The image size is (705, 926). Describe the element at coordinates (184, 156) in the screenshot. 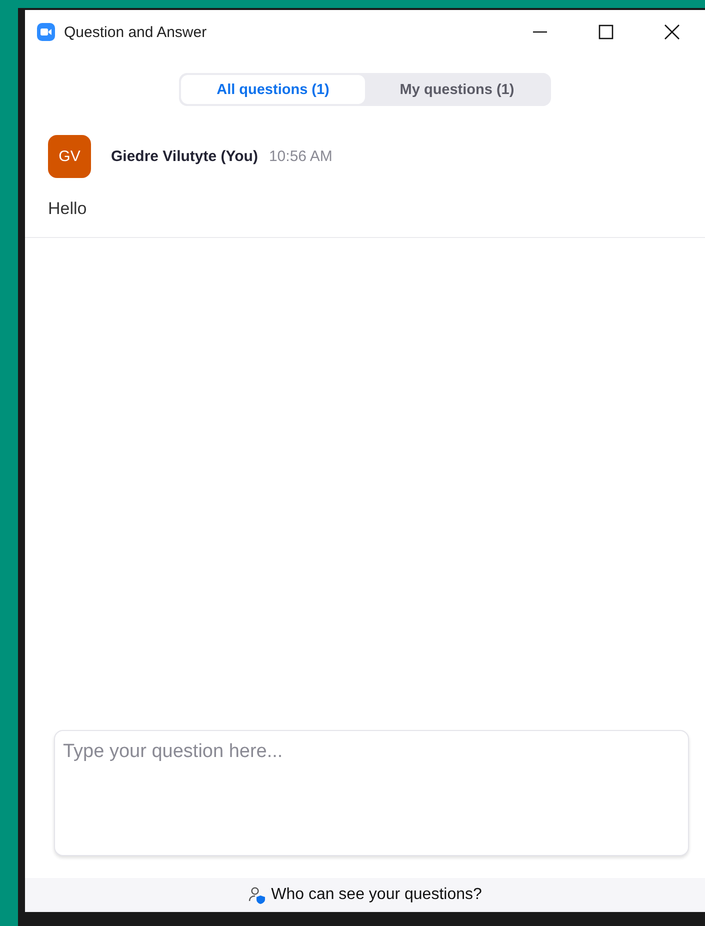

I see `author-name: Giedre Vilutyte (You)` at that location.